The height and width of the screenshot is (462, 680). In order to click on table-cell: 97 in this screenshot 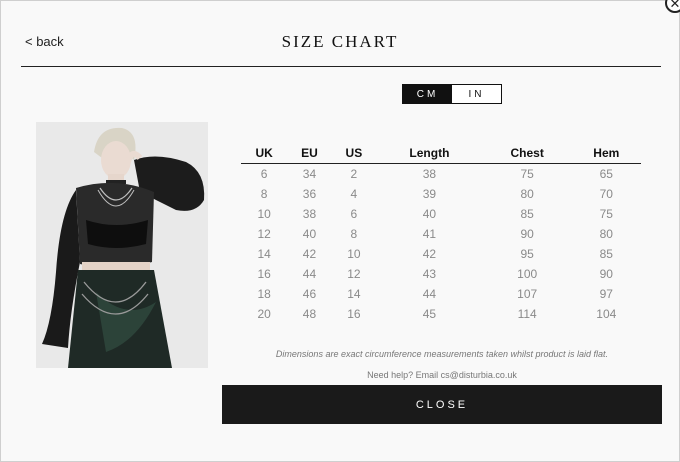, I will do `click(606, 294)`.